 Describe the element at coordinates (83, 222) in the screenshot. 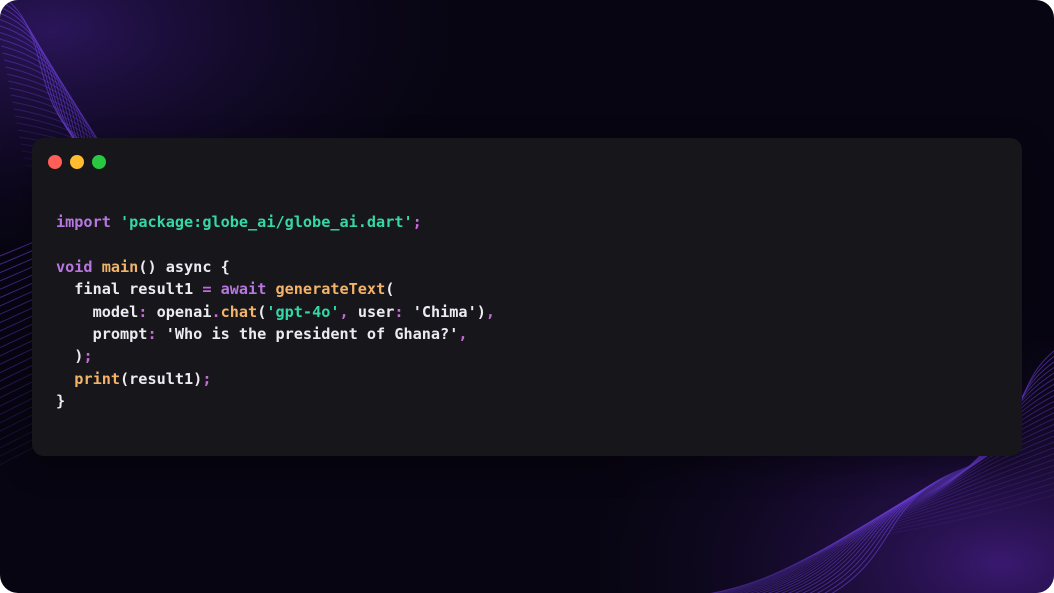

I see `code-token: import` at that location.